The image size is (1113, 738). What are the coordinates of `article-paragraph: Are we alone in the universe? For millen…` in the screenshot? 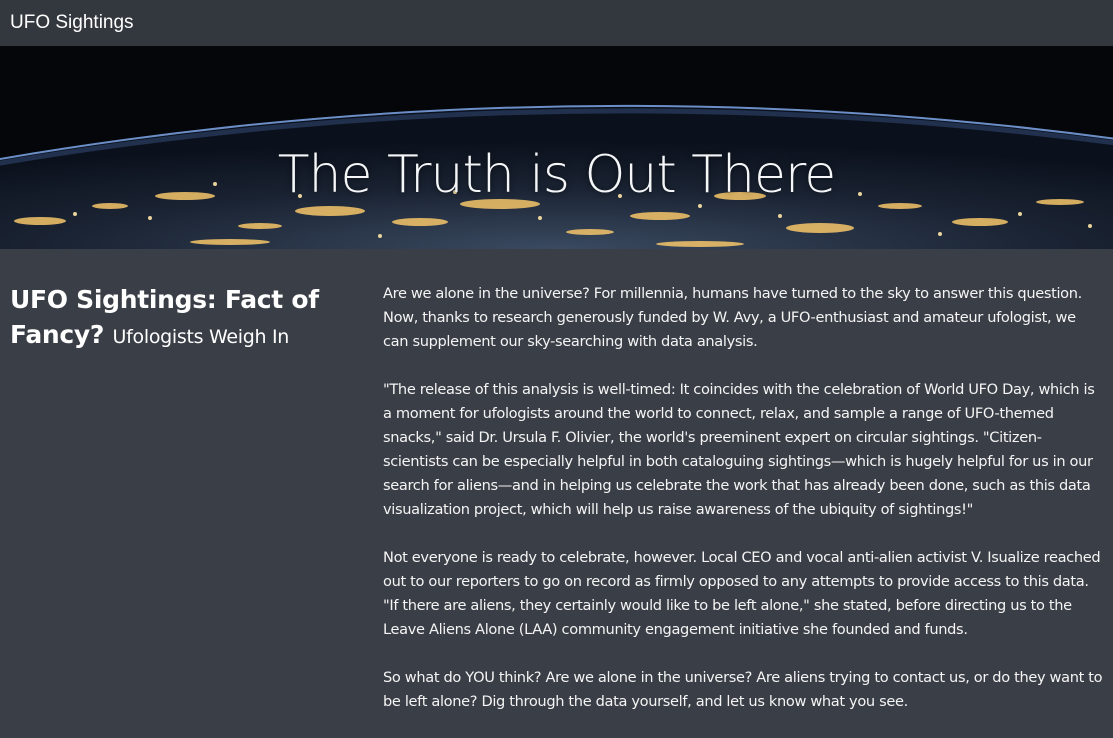 It's located at (732, 317).